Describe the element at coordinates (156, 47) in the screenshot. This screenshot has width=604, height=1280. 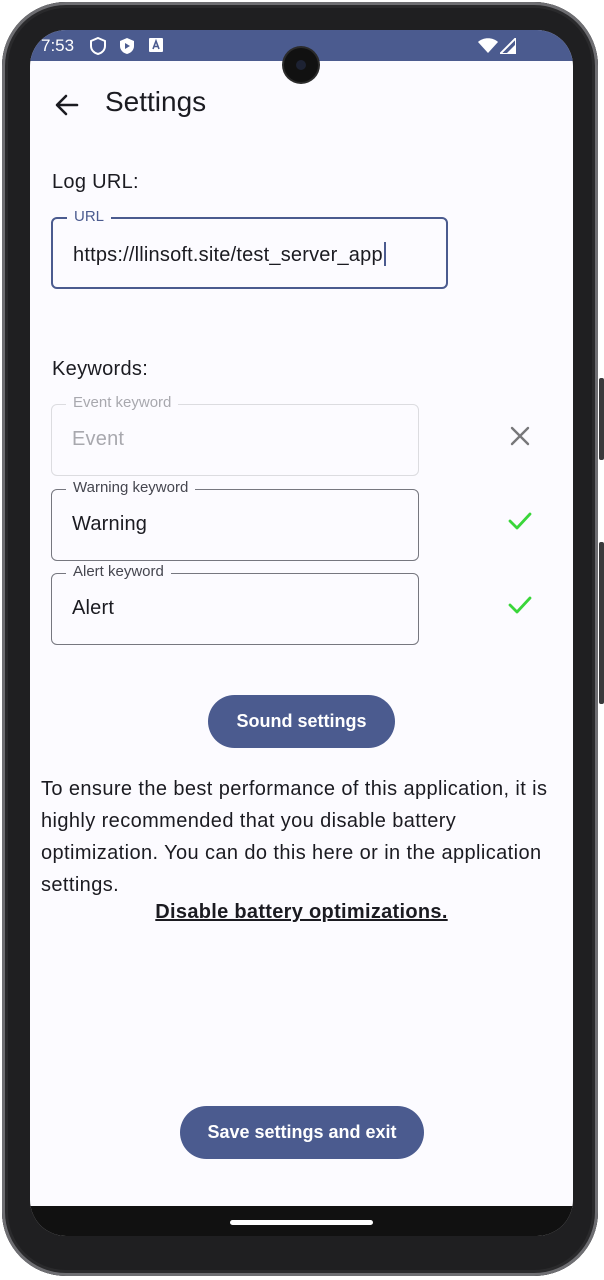
I see `text-a-icon` at that location.